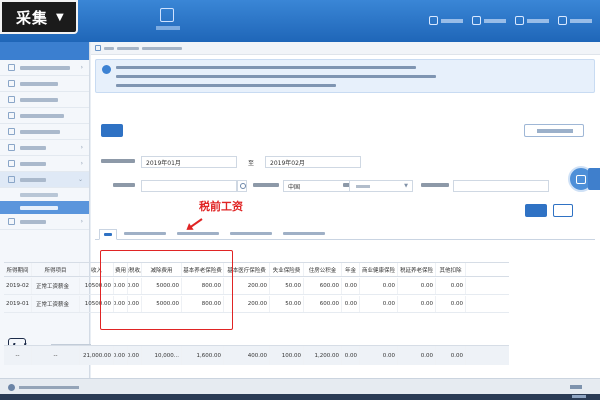 Image resolution: width=600 pixels, height=400 pixels. I want to click on period-label, so click(118, 161).